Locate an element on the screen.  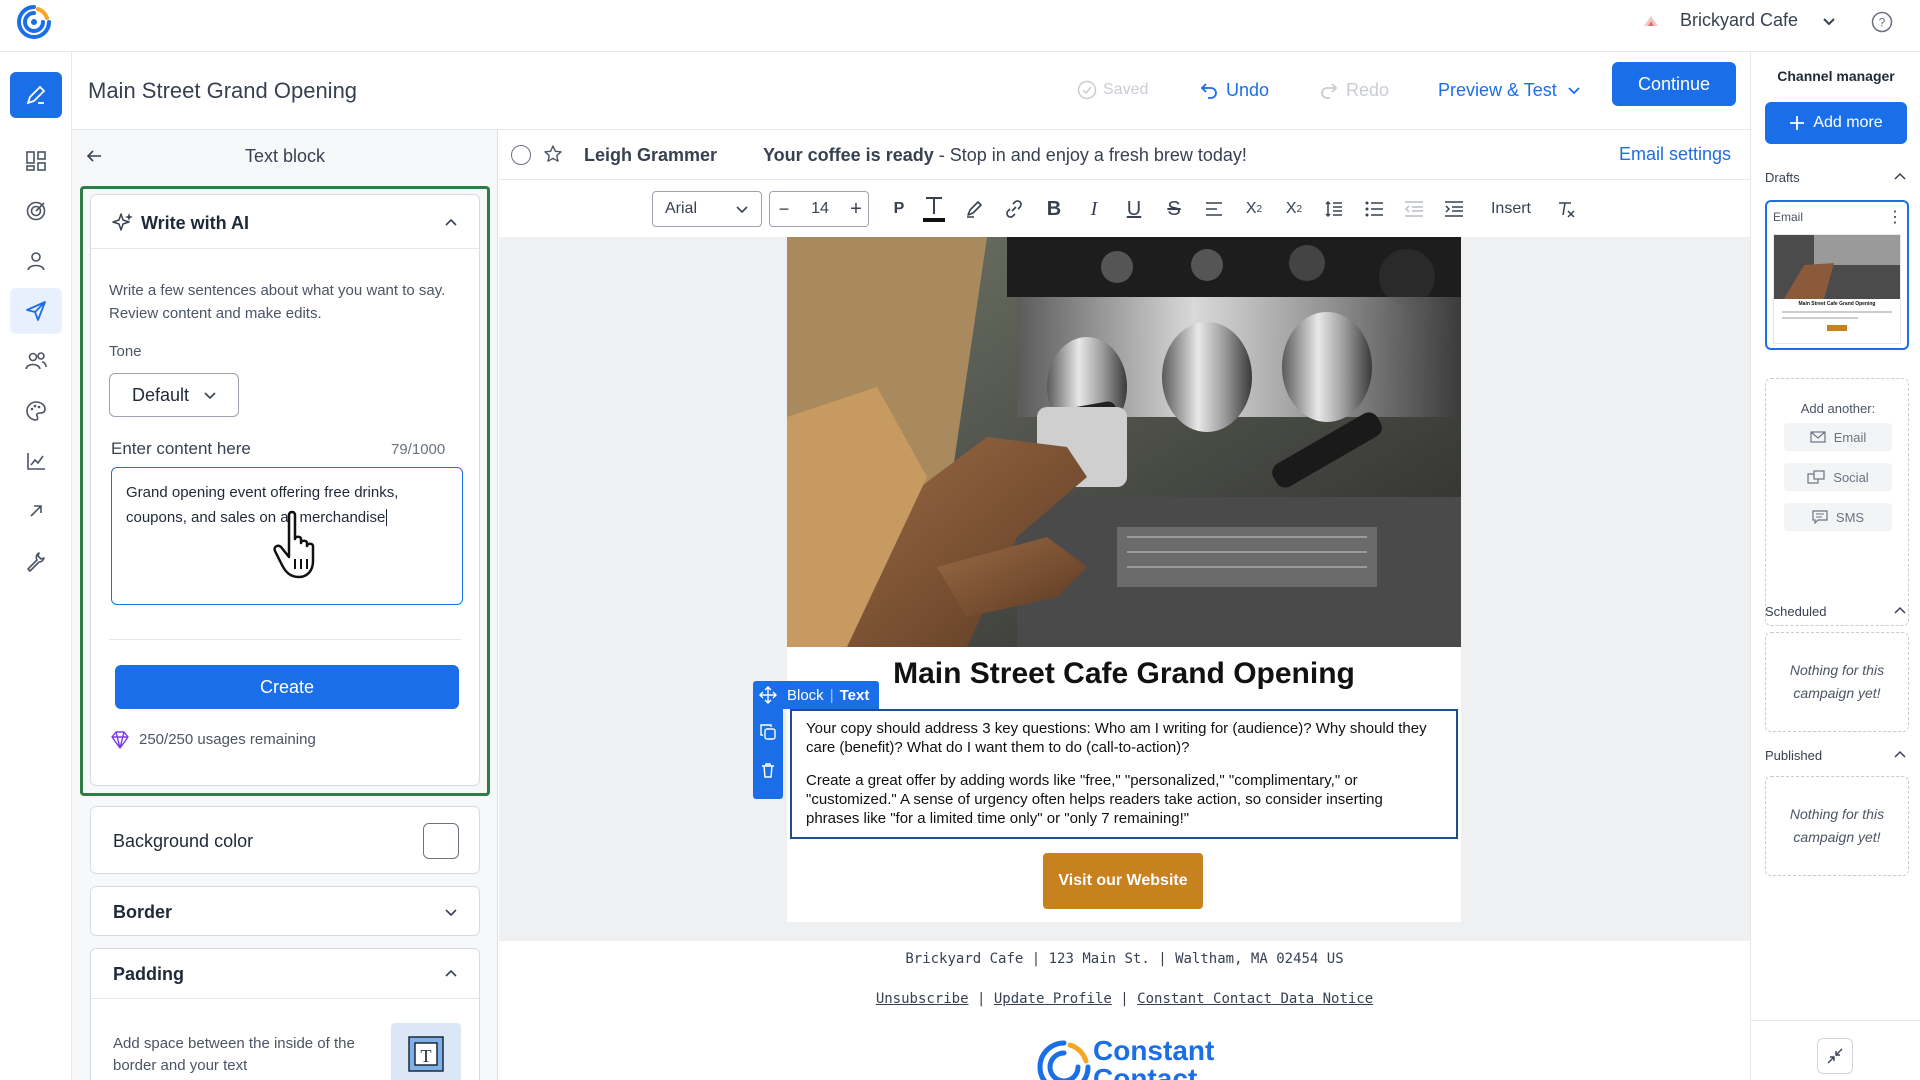
email-headline: Main Street Cafe Grand Opening is located at coordinates (1124, 674).